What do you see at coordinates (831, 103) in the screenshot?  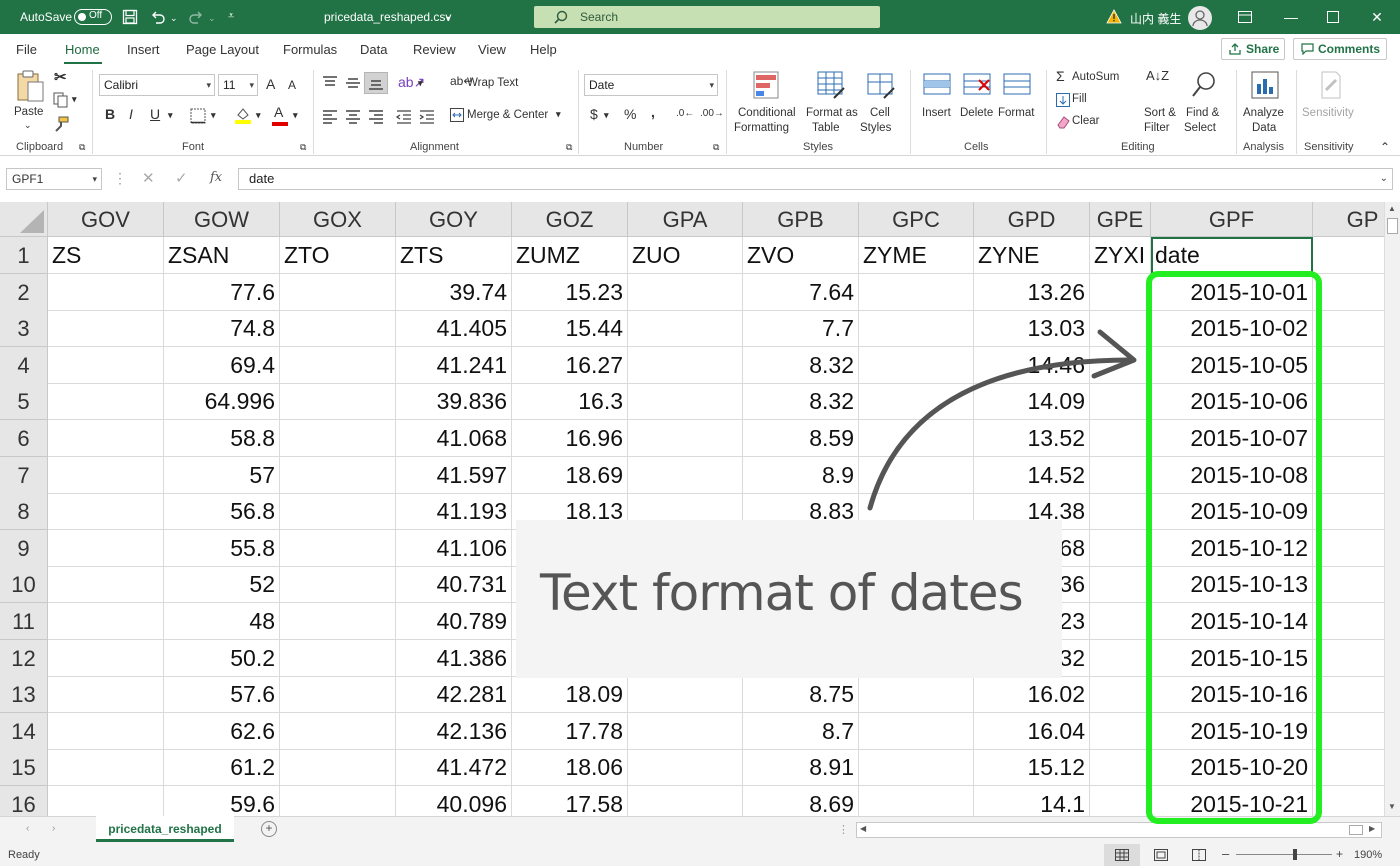 I see `format-as-table-button: Format as Table` at bounding box center [831, 103].